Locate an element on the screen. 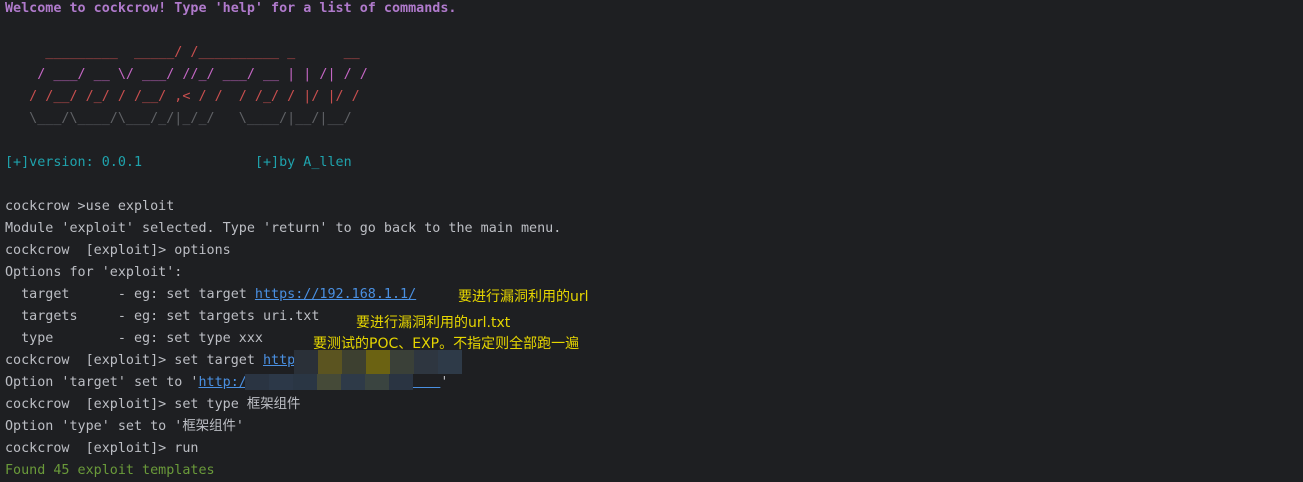 This screenshot has width=1303, height=482. output-line: Options for 'exploit': is located at coordinates (94, 272).